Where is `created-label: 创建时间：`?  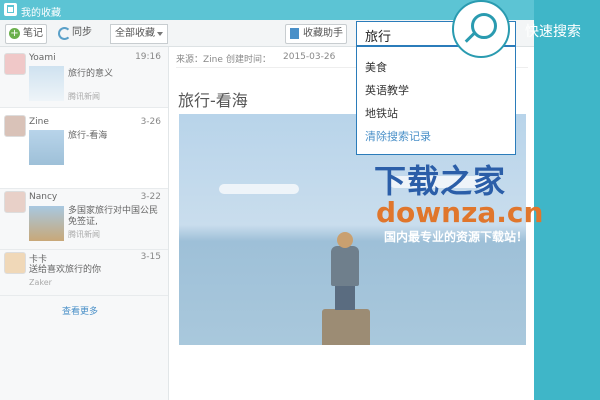
created-label: 创建时间： is located at coordinates (249, 60).